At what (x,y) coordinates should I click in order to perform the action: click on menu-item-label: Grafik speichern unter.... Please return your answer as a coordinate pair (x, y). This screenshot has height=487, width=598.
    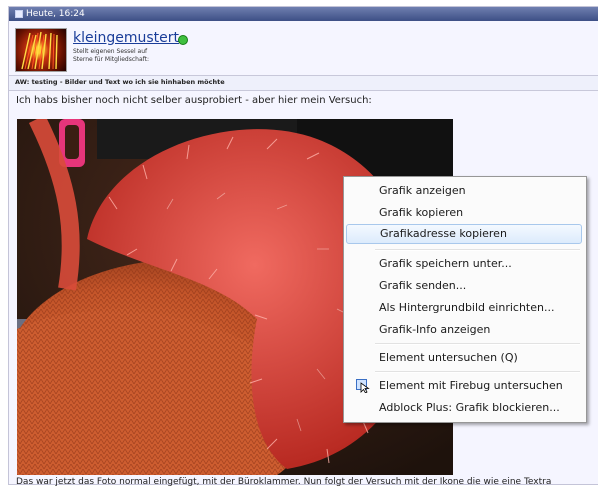
    Looking at the image, I should click on (445, 263).